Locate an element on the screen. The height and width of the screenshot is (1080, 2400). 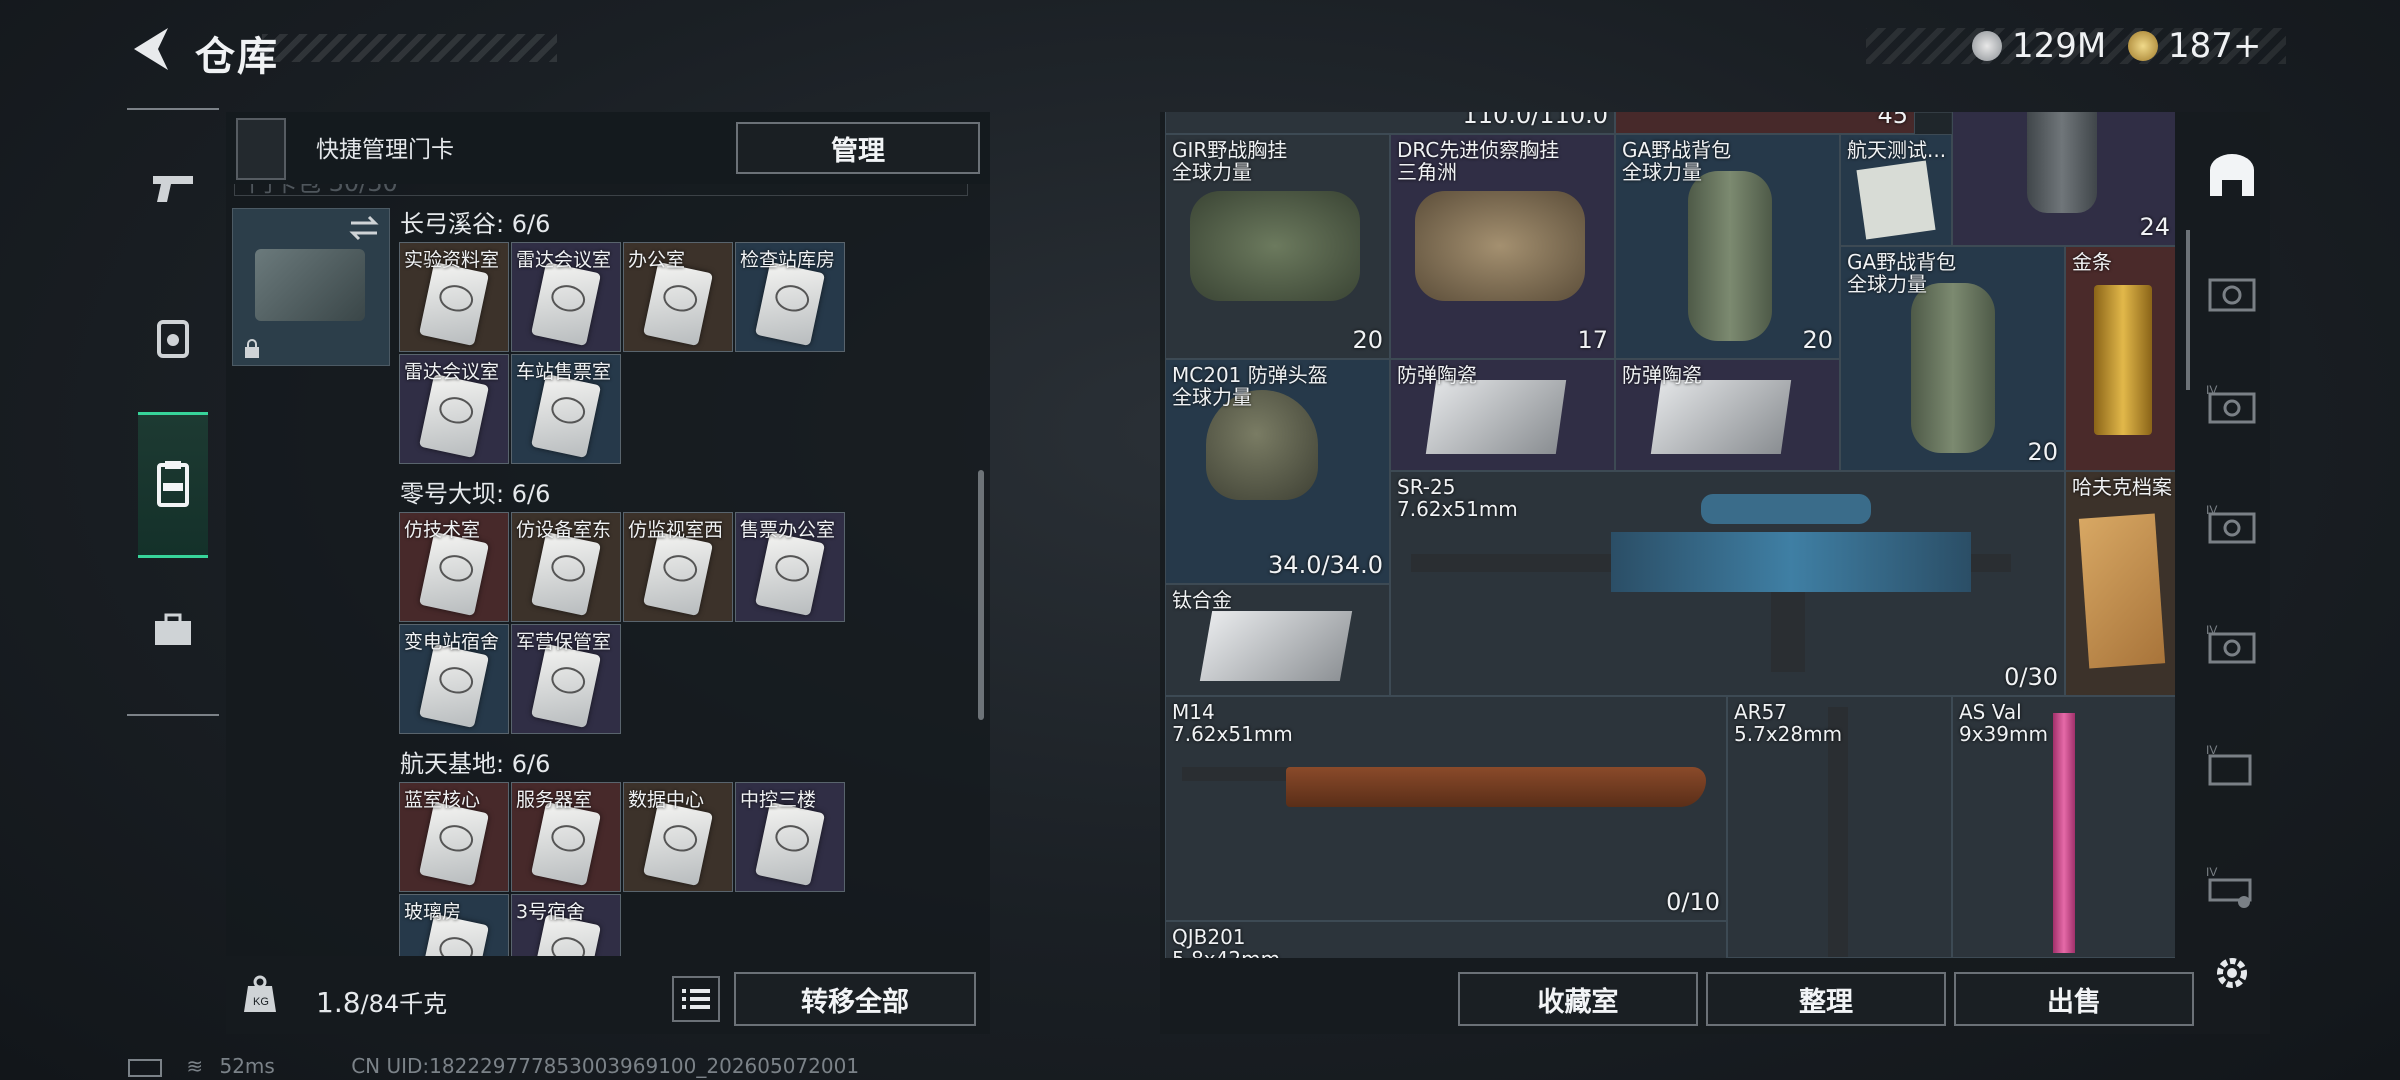
pistol-icon is located at coordinates (173, 189).